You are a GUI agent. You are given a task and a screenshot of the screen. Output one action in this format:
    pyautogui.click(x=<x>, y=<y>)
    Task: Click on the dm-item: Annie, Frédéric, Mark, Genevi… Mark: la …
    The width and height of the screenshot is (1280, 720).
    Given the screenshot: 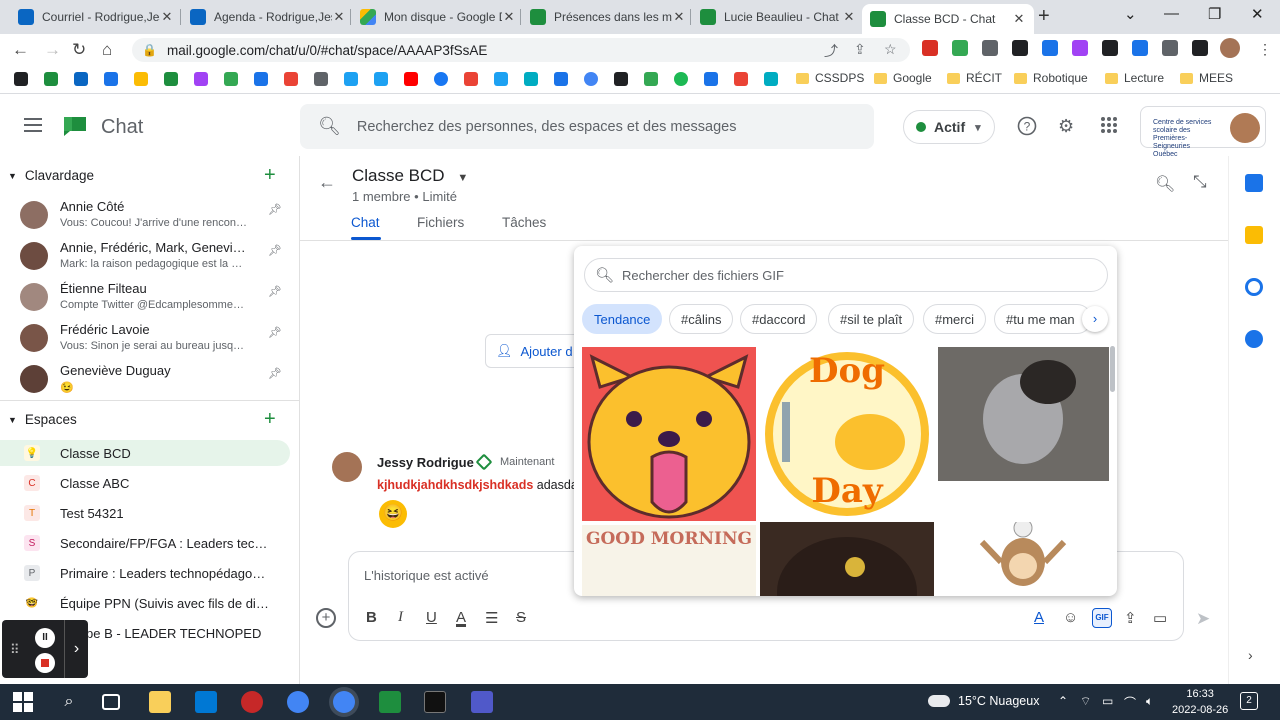 What is the action you would take?
    pyautogui.click(x=155, y=260)
    